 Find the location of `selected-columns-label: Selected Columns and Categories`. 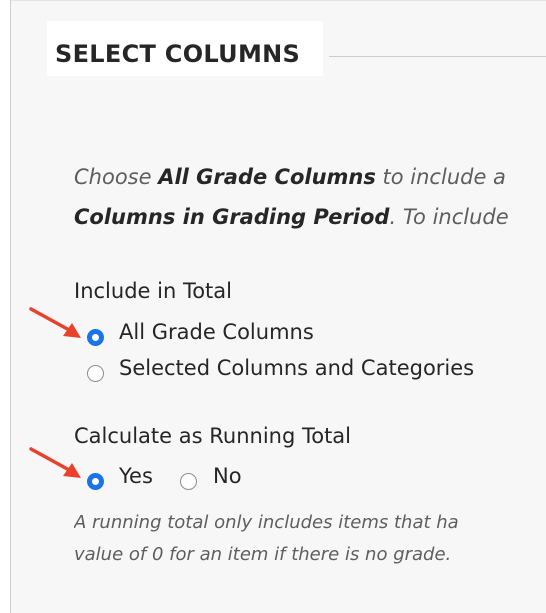

selected-columns-label: Selected Columns and Categories is located at coordinates (296, 368).